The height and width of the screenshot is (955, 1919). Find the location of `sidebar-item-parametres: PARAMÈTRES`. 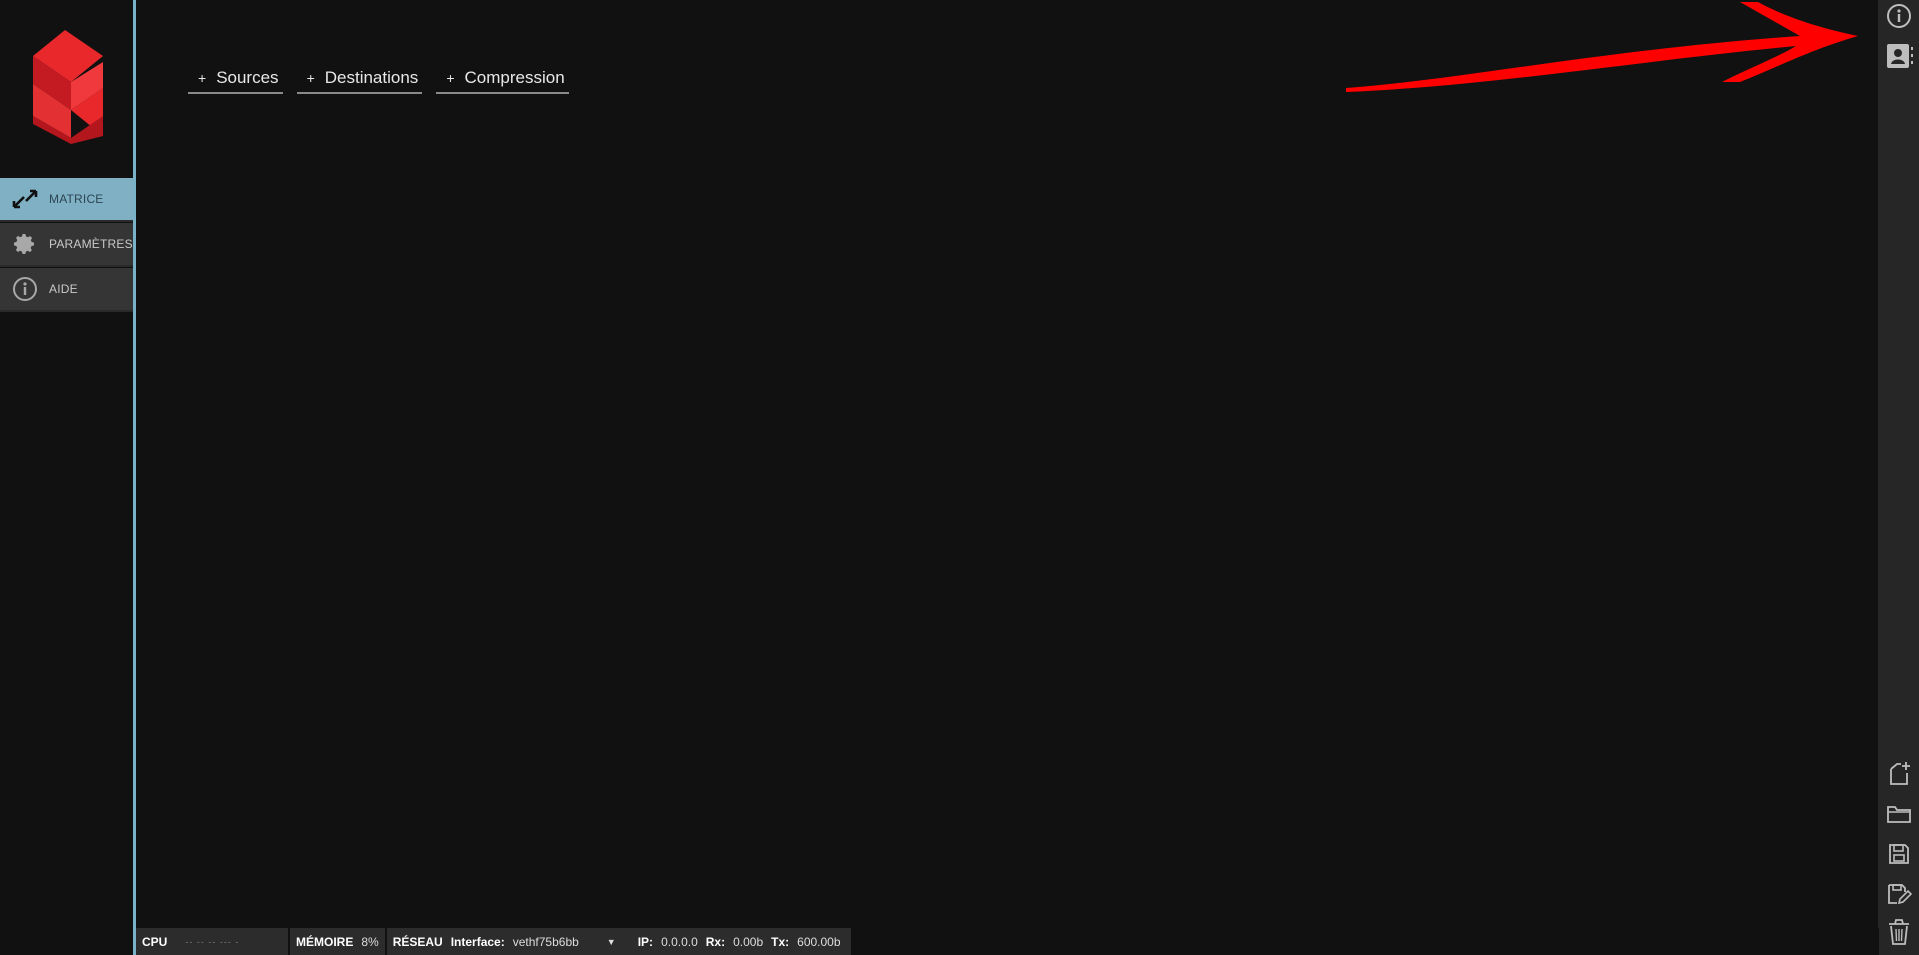

sidebar-item-parametres: PARAMÈTRES is located at coordinates (66, 245).